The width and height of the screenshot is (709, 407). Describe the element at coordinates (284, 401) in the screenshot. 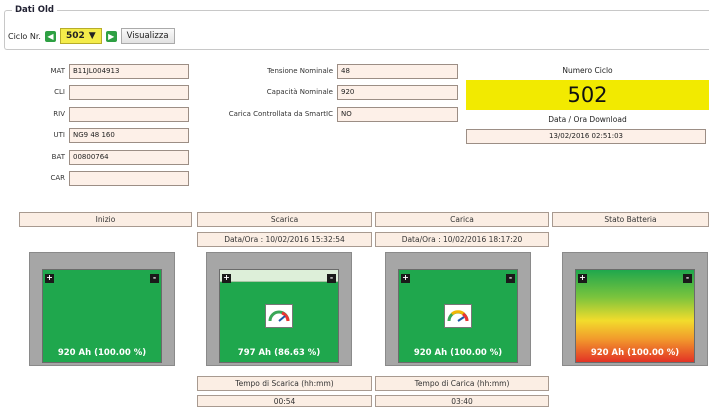

I see `scarica-time-value: 00:54` at that location.